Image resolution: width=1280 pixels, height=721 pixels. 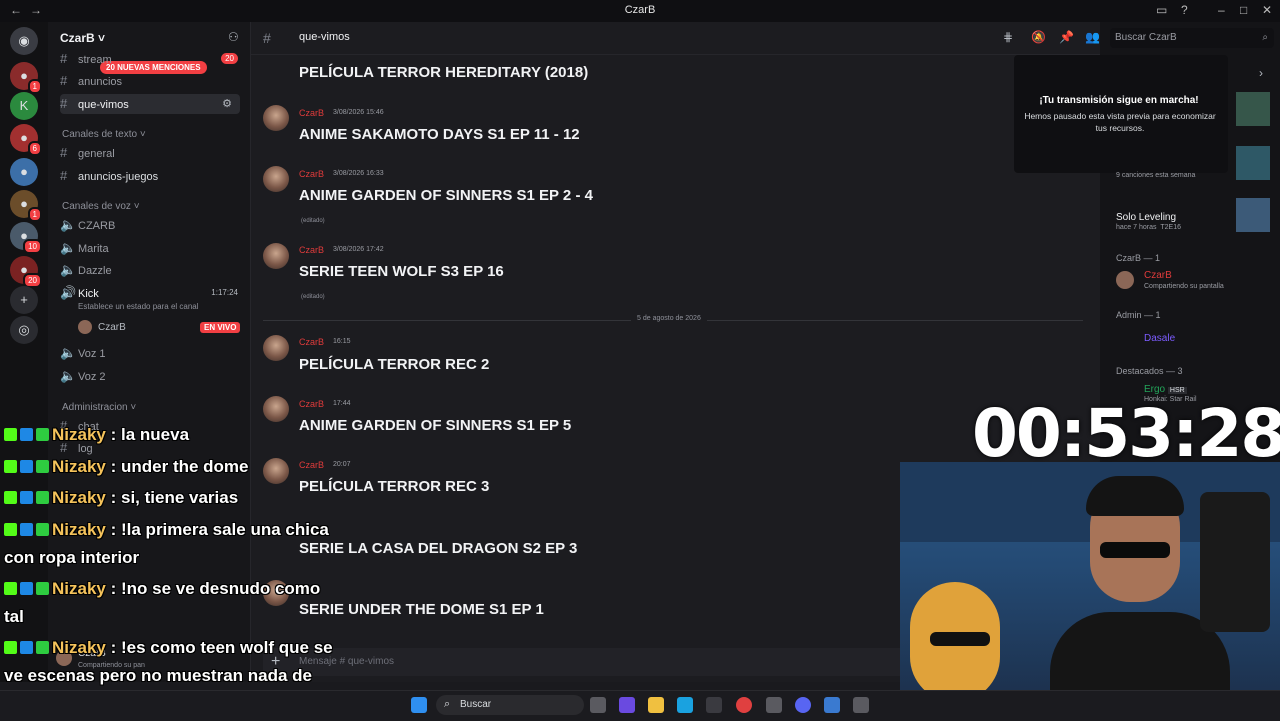 What do you see at coordinates (656, 705) in the screenshot?
I see `file-explorer-icon` at bounding box center [656, 705].